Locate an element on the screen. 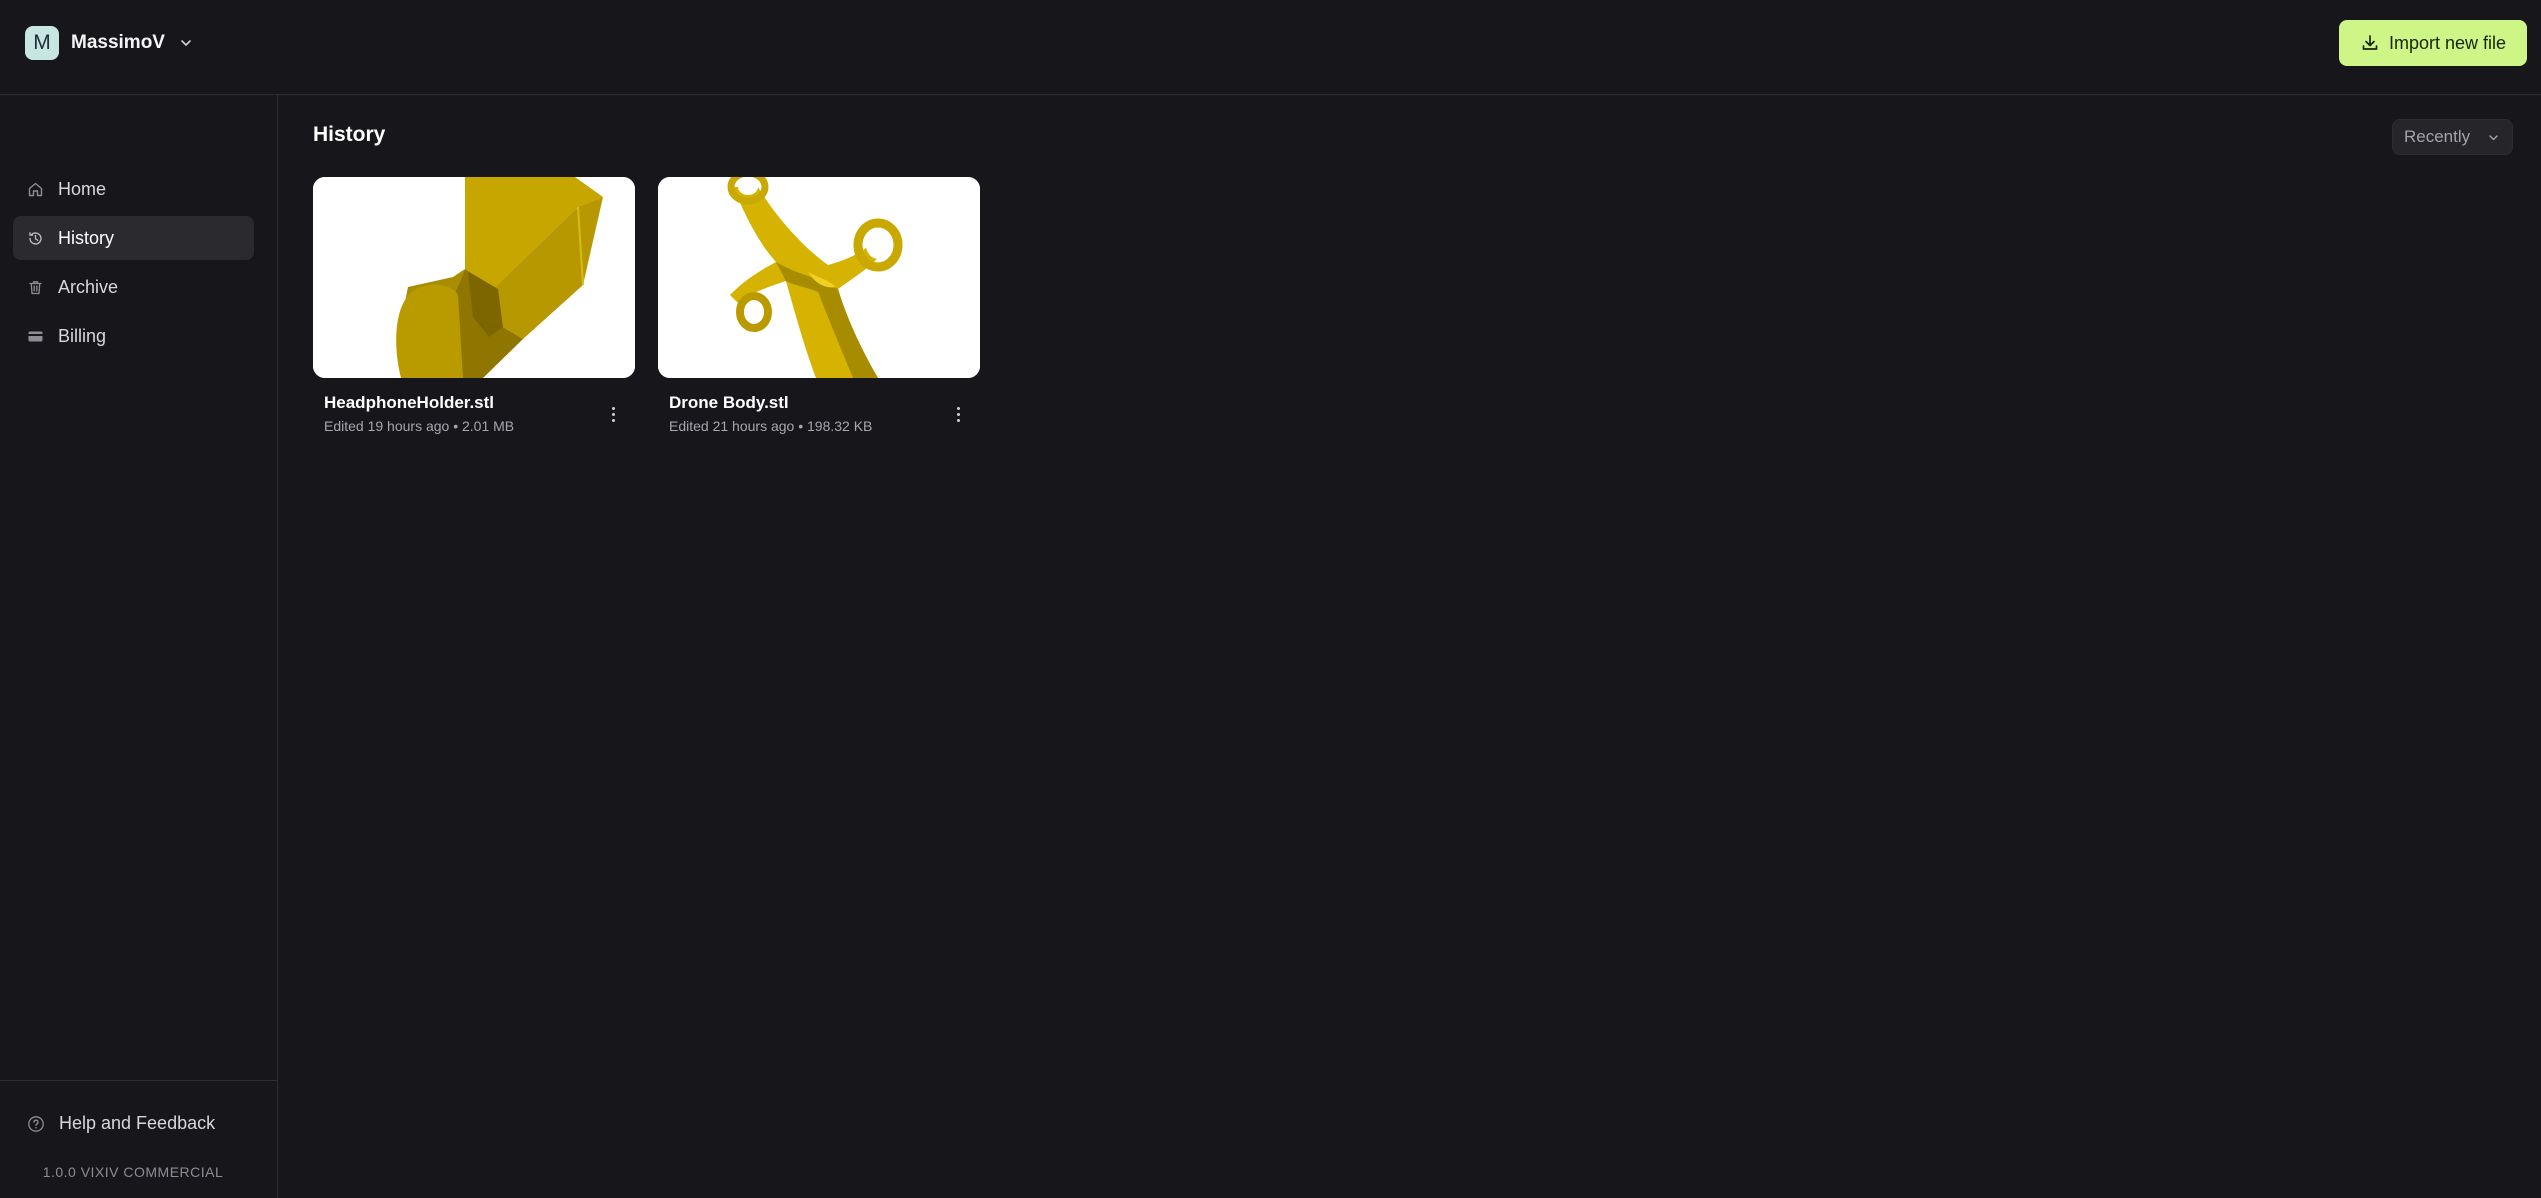  sidebar-item-home: Home is located at coordinates (133, 189).